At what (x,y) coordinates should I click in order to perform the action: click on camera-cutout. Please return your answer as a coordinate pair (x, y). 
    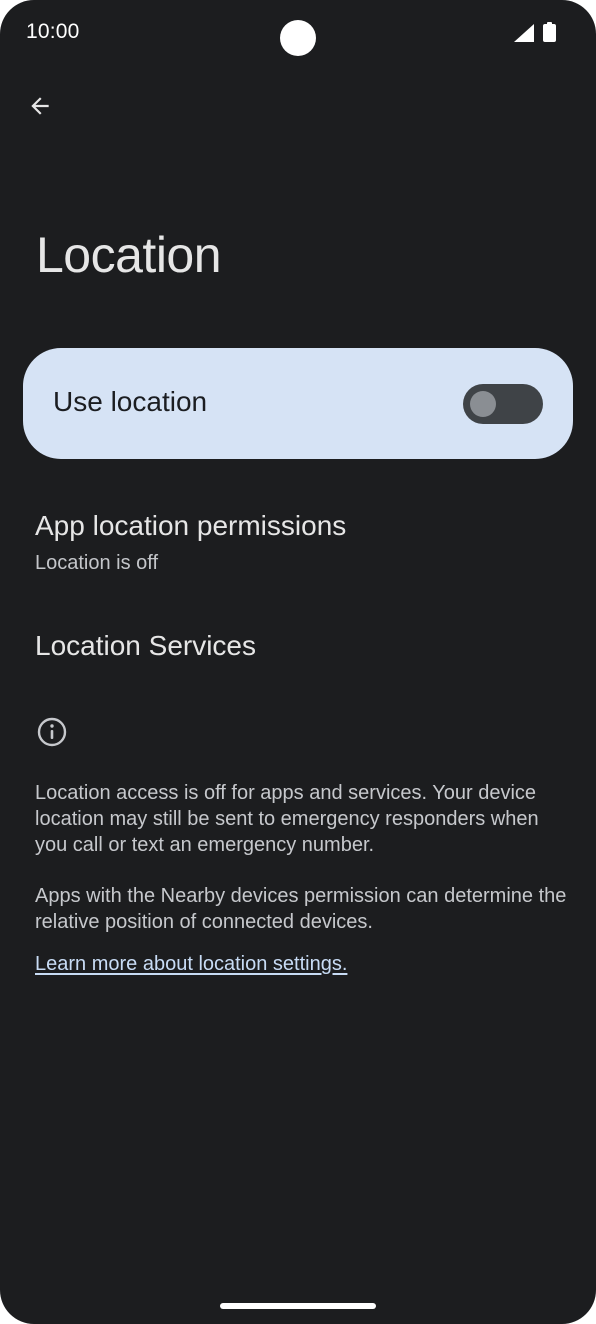
    Looking at the image, I should click on (298, 38).